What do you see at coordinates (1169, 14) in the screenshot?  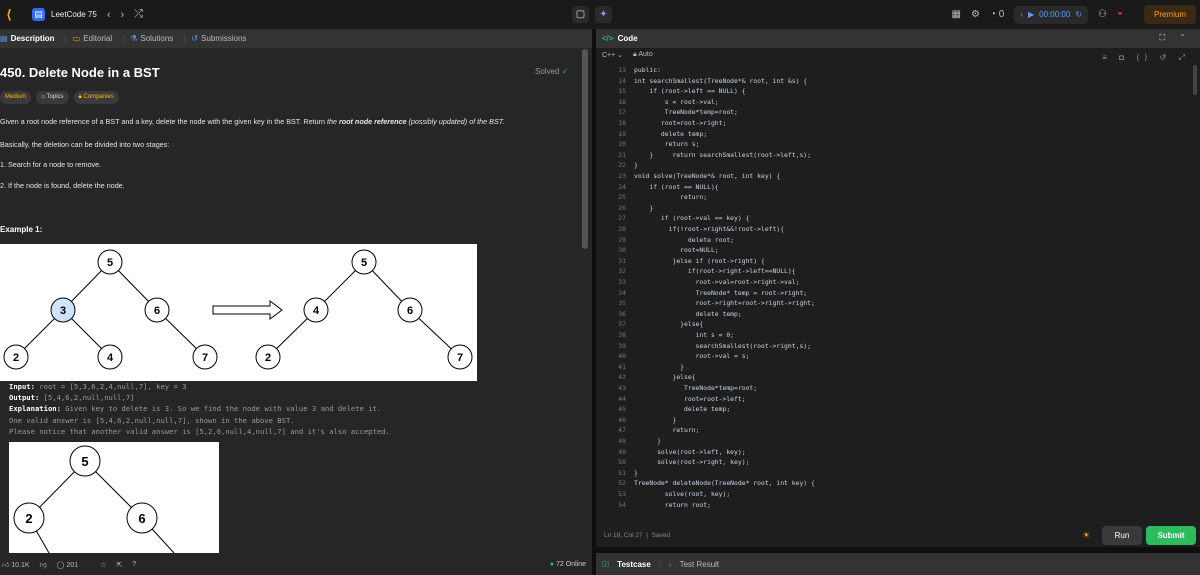 I see `premium-button: Premium` at bounding box center [1169, 14].